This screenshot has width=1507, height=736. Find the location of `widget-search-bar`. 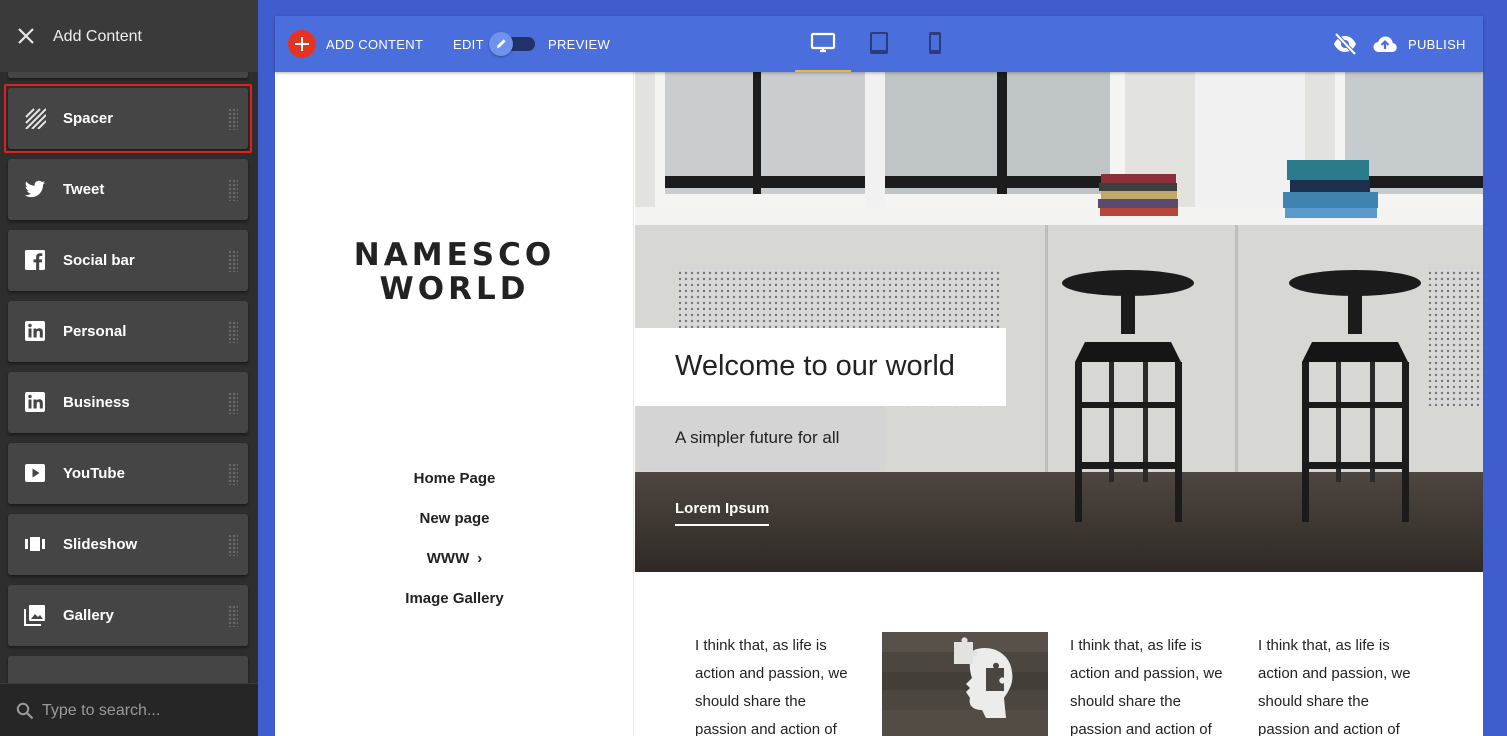

widget-search-bar is located at coordinates (129, 709).